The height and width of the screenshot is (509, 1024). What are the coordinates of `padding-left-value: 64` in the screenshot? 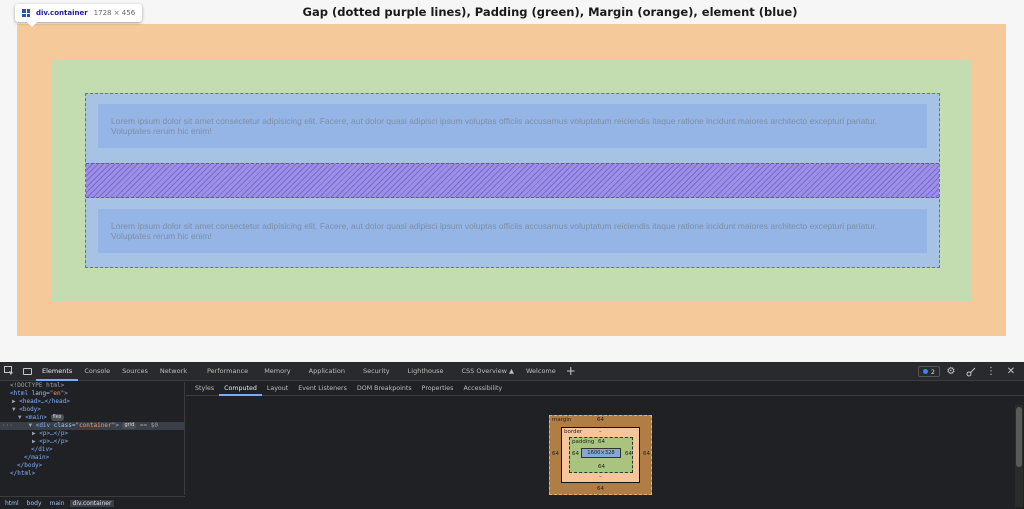 It's located at (575, 454).